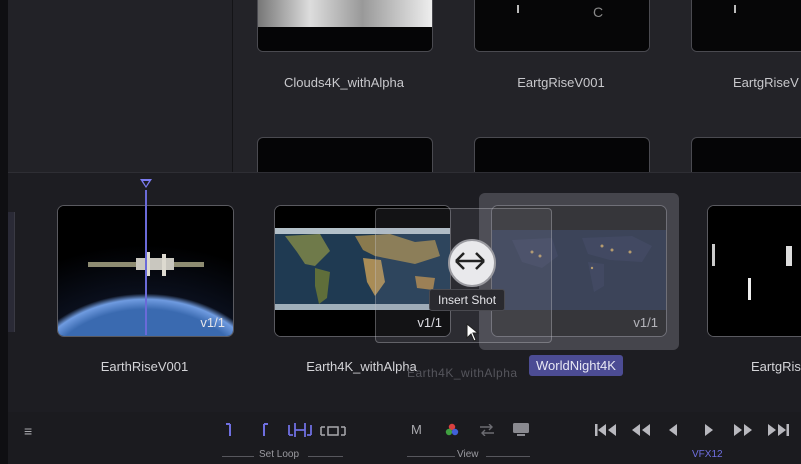  I want to click on playhead-marker-inner, so click(146, 183).